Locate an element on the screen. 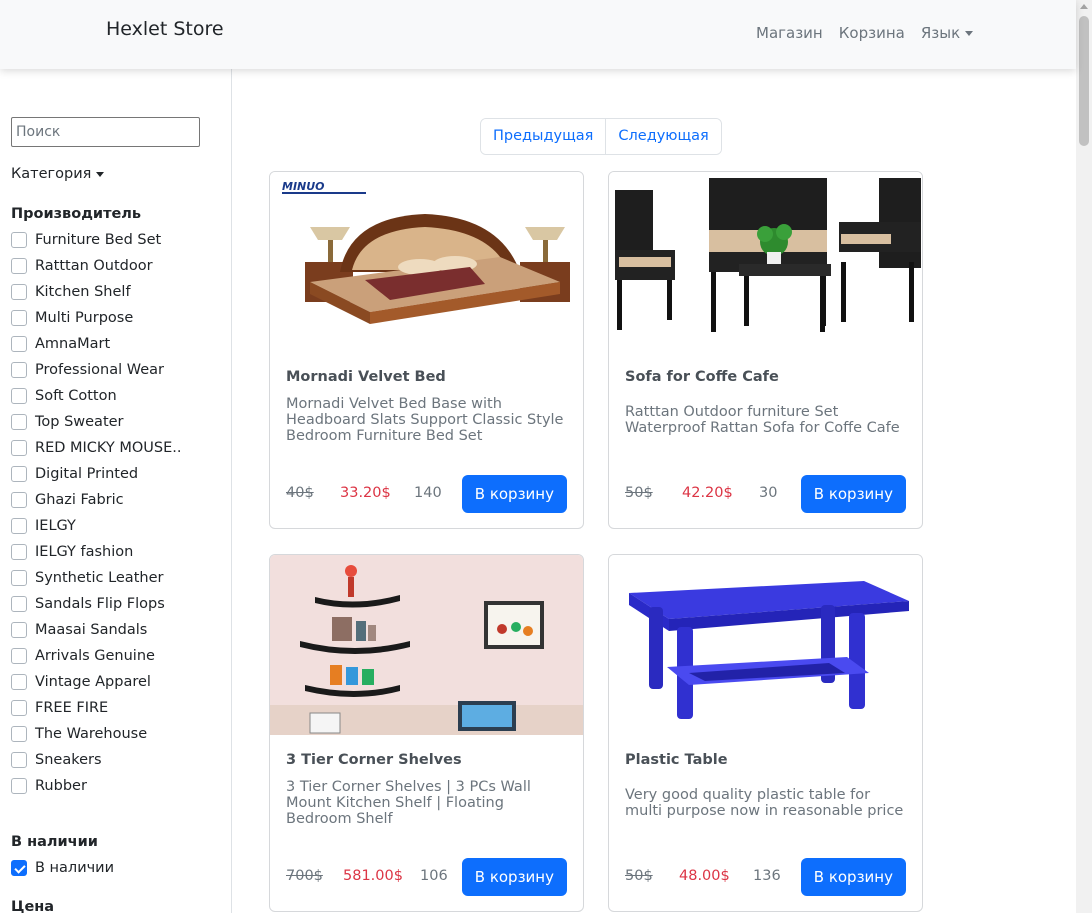  manufacturer-checkbox-row: RED MICKY MOUSE.. is located at coordinates (96, 448).